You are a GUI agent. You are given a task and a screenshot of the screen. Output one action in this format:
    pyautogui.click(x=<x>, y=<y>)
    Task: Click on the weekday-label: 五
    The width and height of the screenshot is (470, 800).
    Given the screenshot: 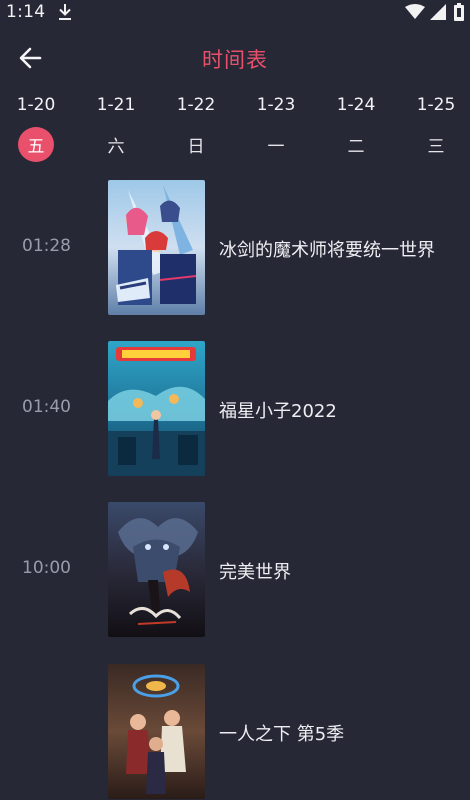 What is the action you would take?
    pyautogui.click(x=36, y=144)
    